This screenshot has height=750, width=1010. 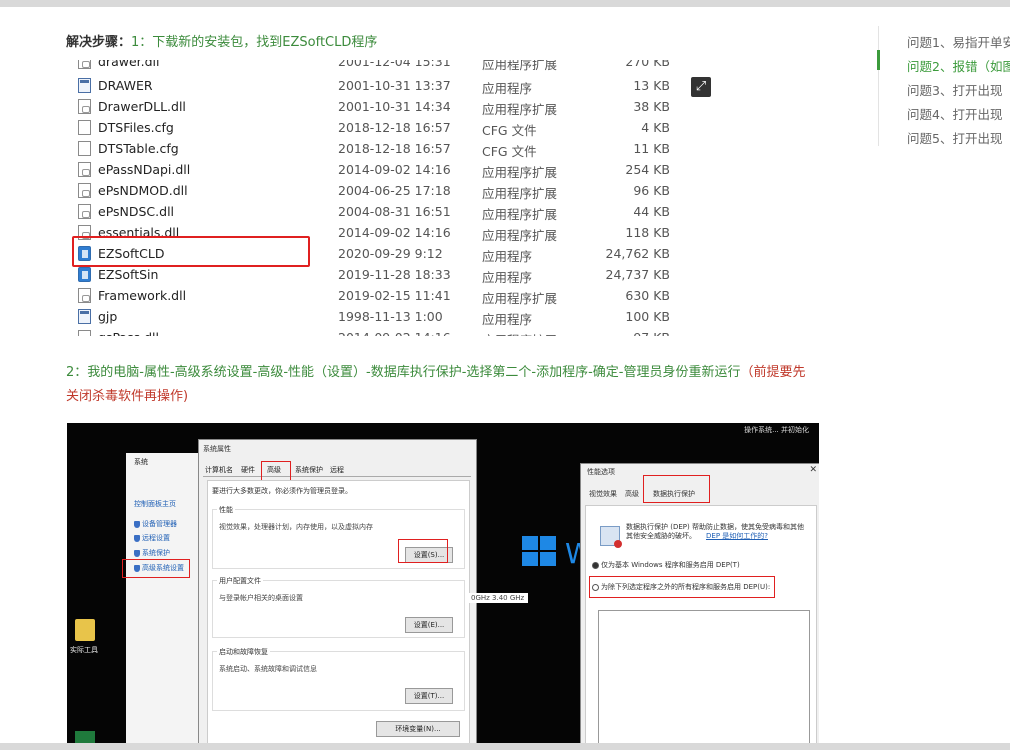 What do you see at coordinates (268, 669) in the screenshot?
I see `startup-desc: 系统启动、系统故障和调试信息` at bounding box center [268, 669].